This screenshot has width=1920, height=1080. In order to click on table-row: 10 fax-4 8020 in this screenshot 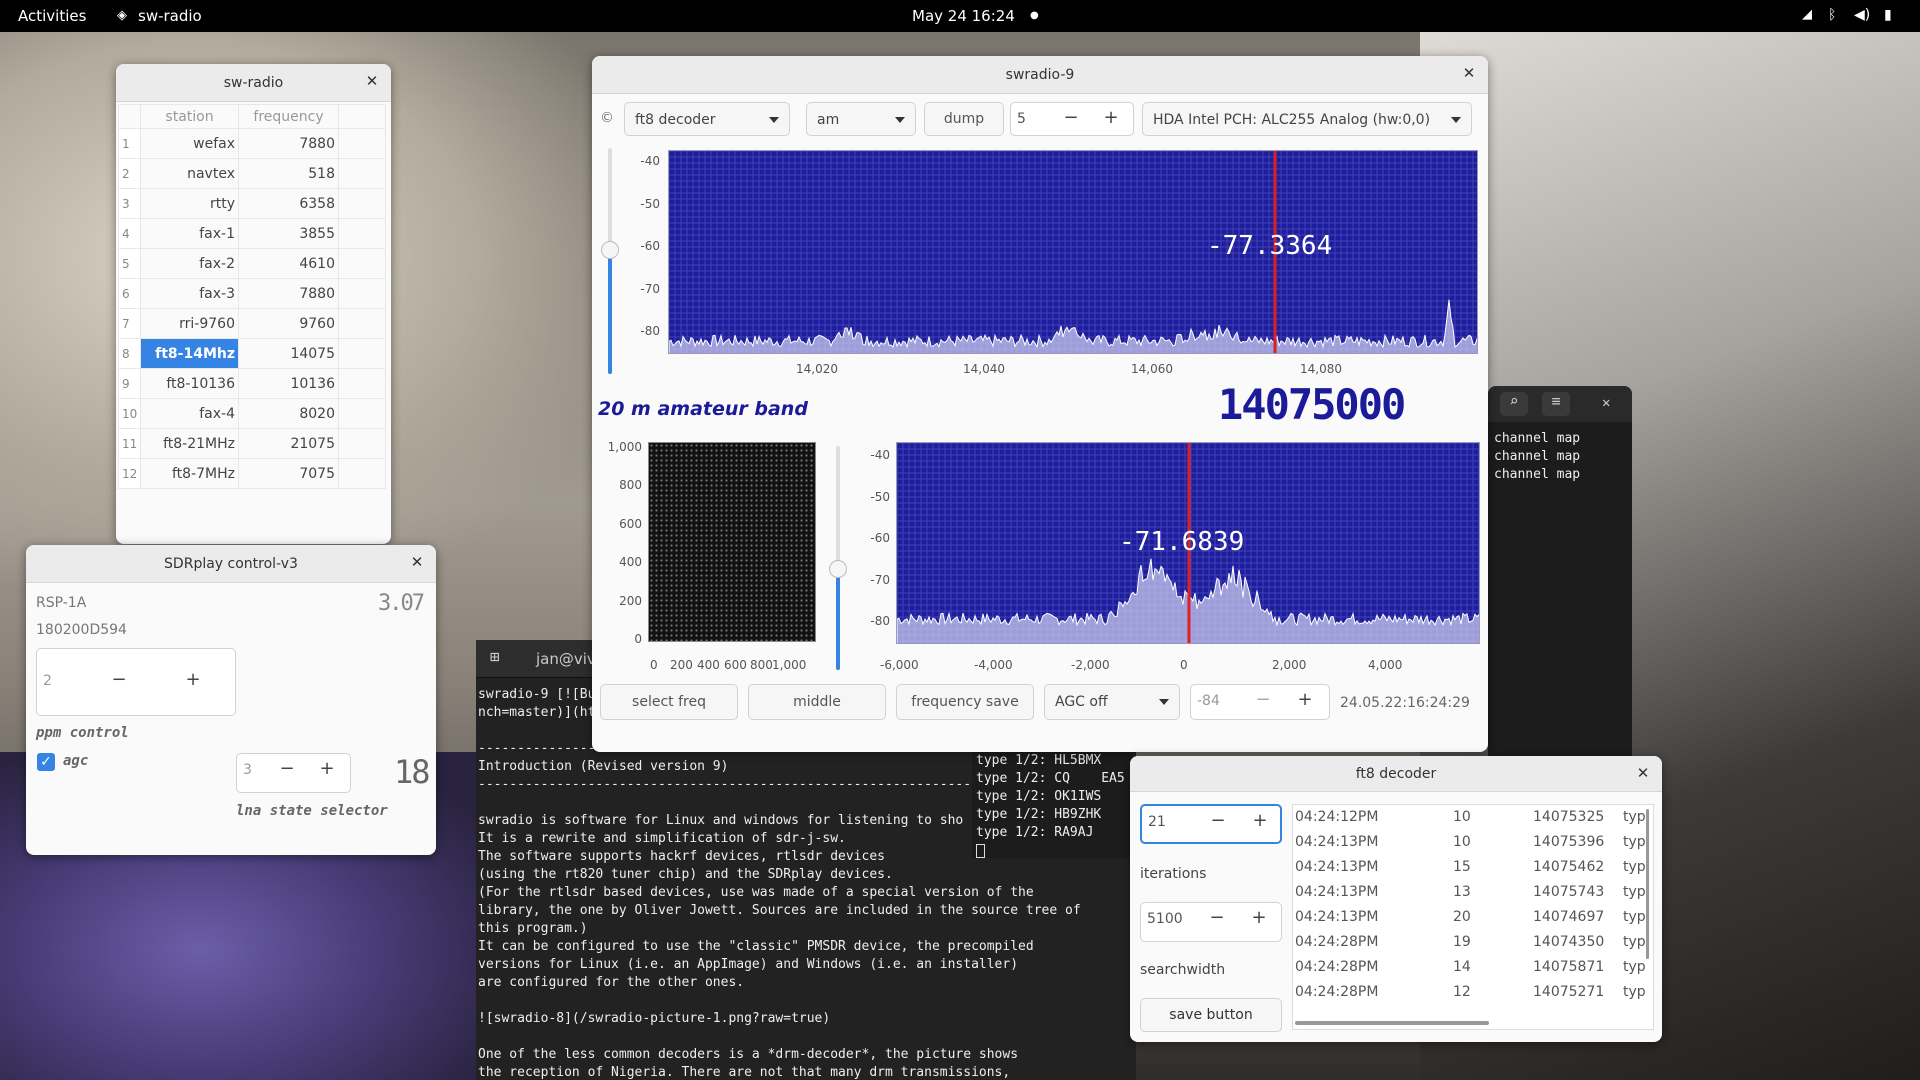, I will do `click(252, 413)`.